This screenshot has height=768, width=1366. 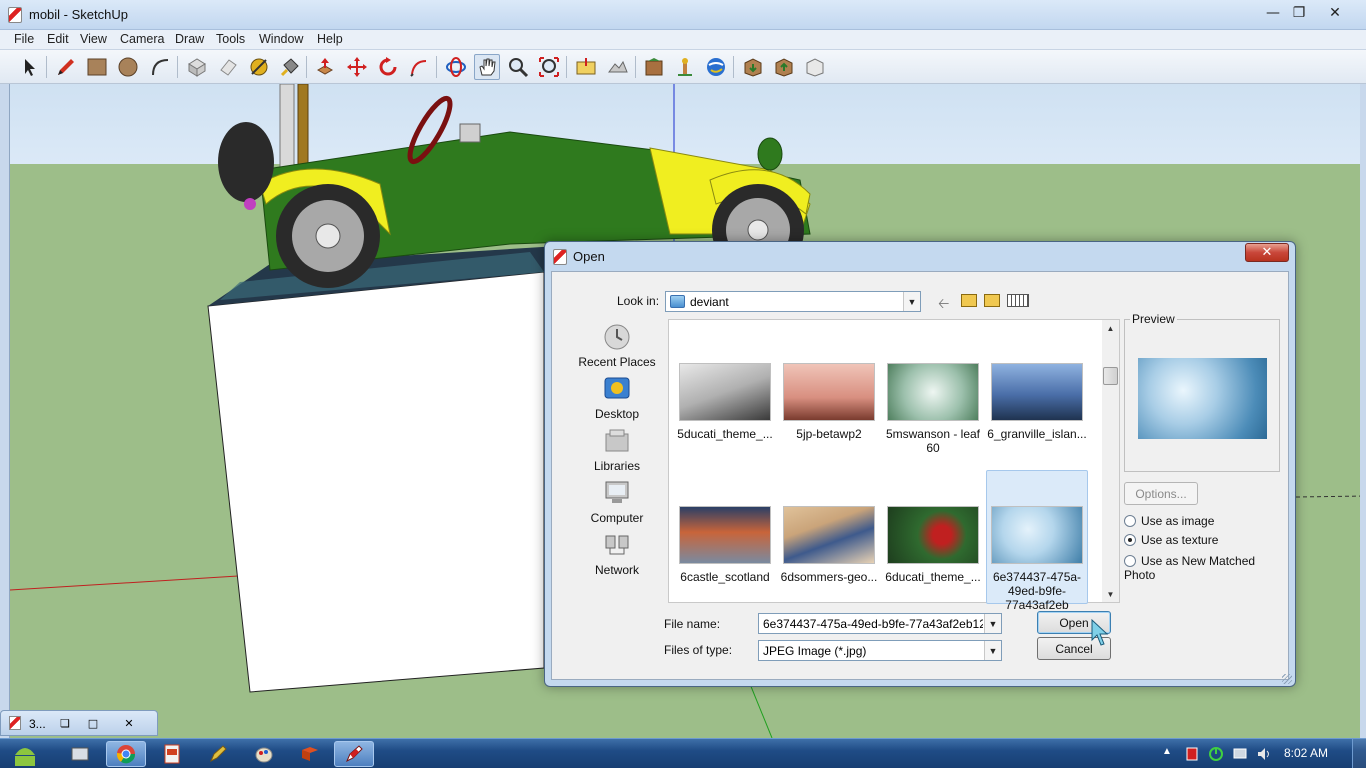 What do you see at coordinates (560, 257) in the screenshot?
I see `sketchup-dialog-icon` at bounding box center [560, 257].